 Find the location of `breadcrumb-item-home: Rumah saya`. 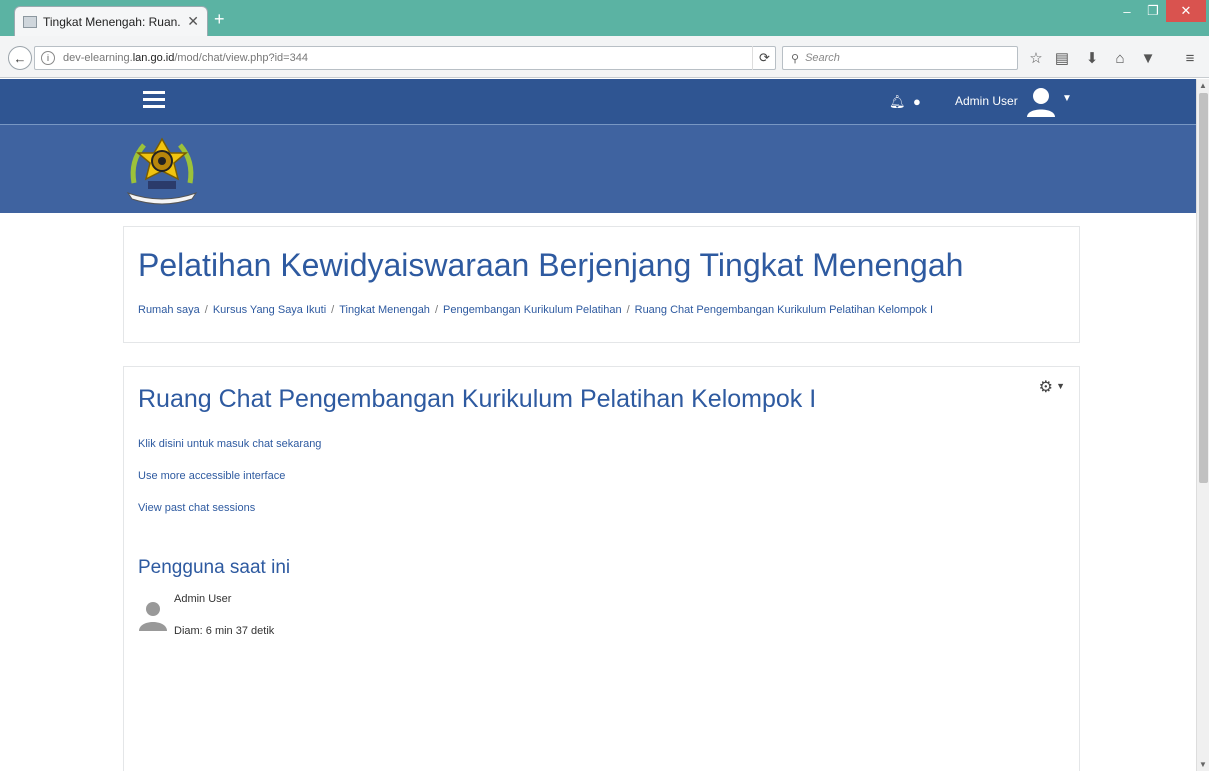

breadcrumb-item-home: Rumah saya is located at coordinates (169, 310).